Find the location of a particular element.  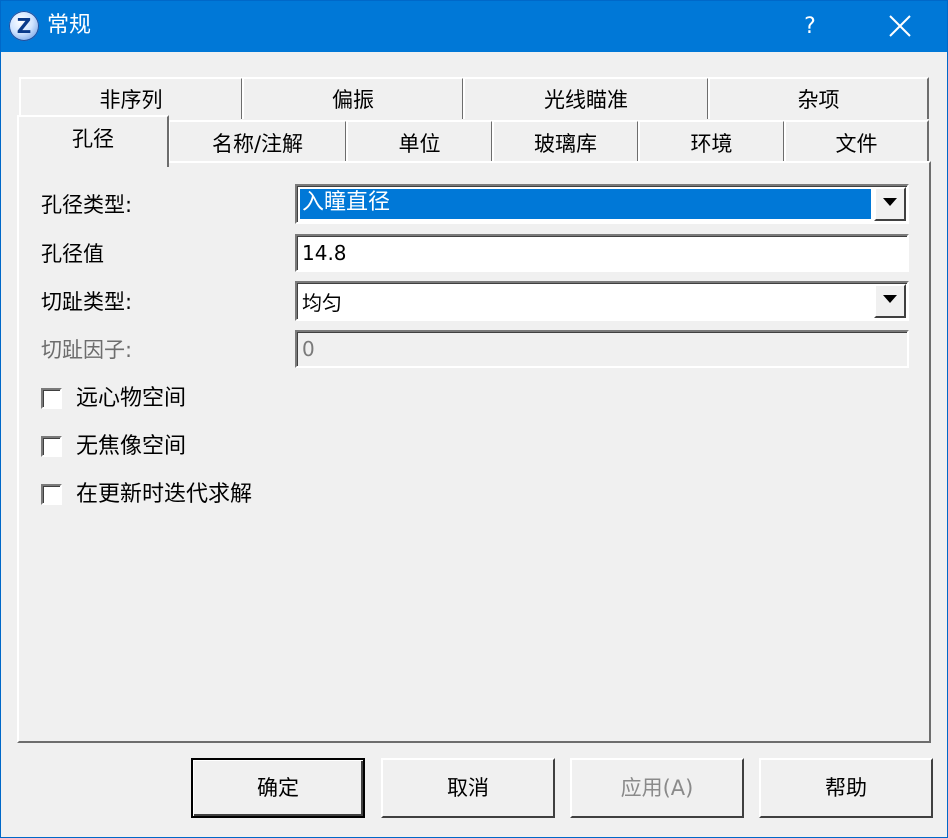

aperture-type-select: 入瞳直径 is located at coordinates (602, 204).